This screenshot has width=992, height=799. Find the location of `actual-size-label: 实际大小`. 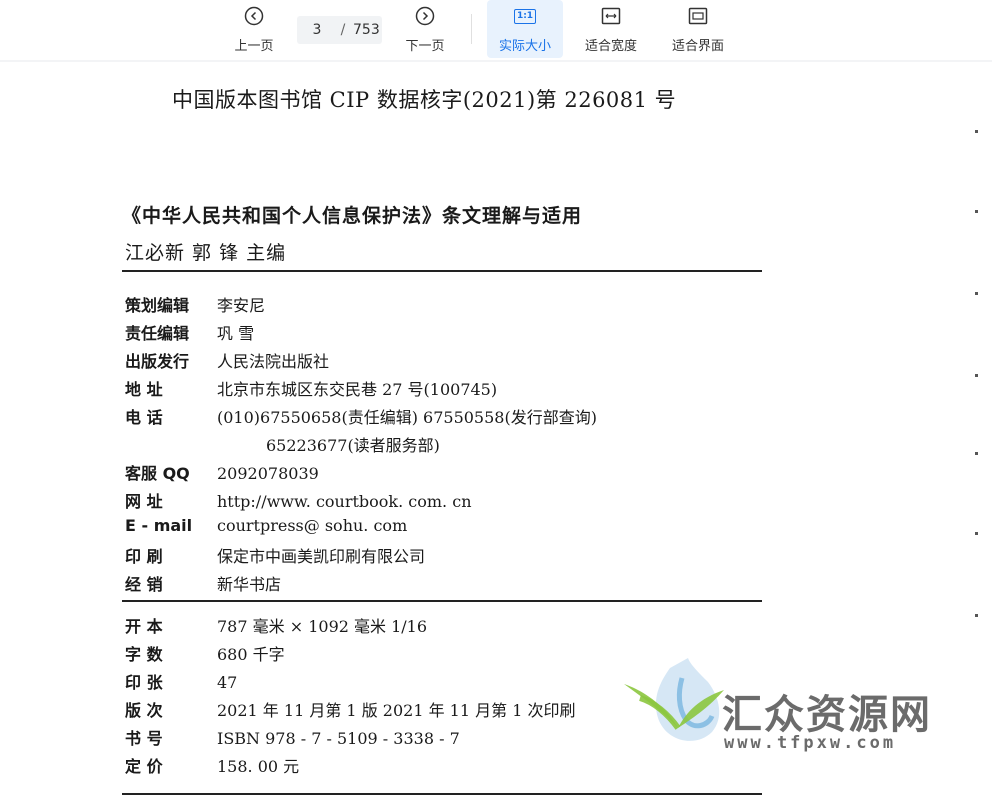

actual-size-label: 实际大小 is located at coordinates (524, 46).